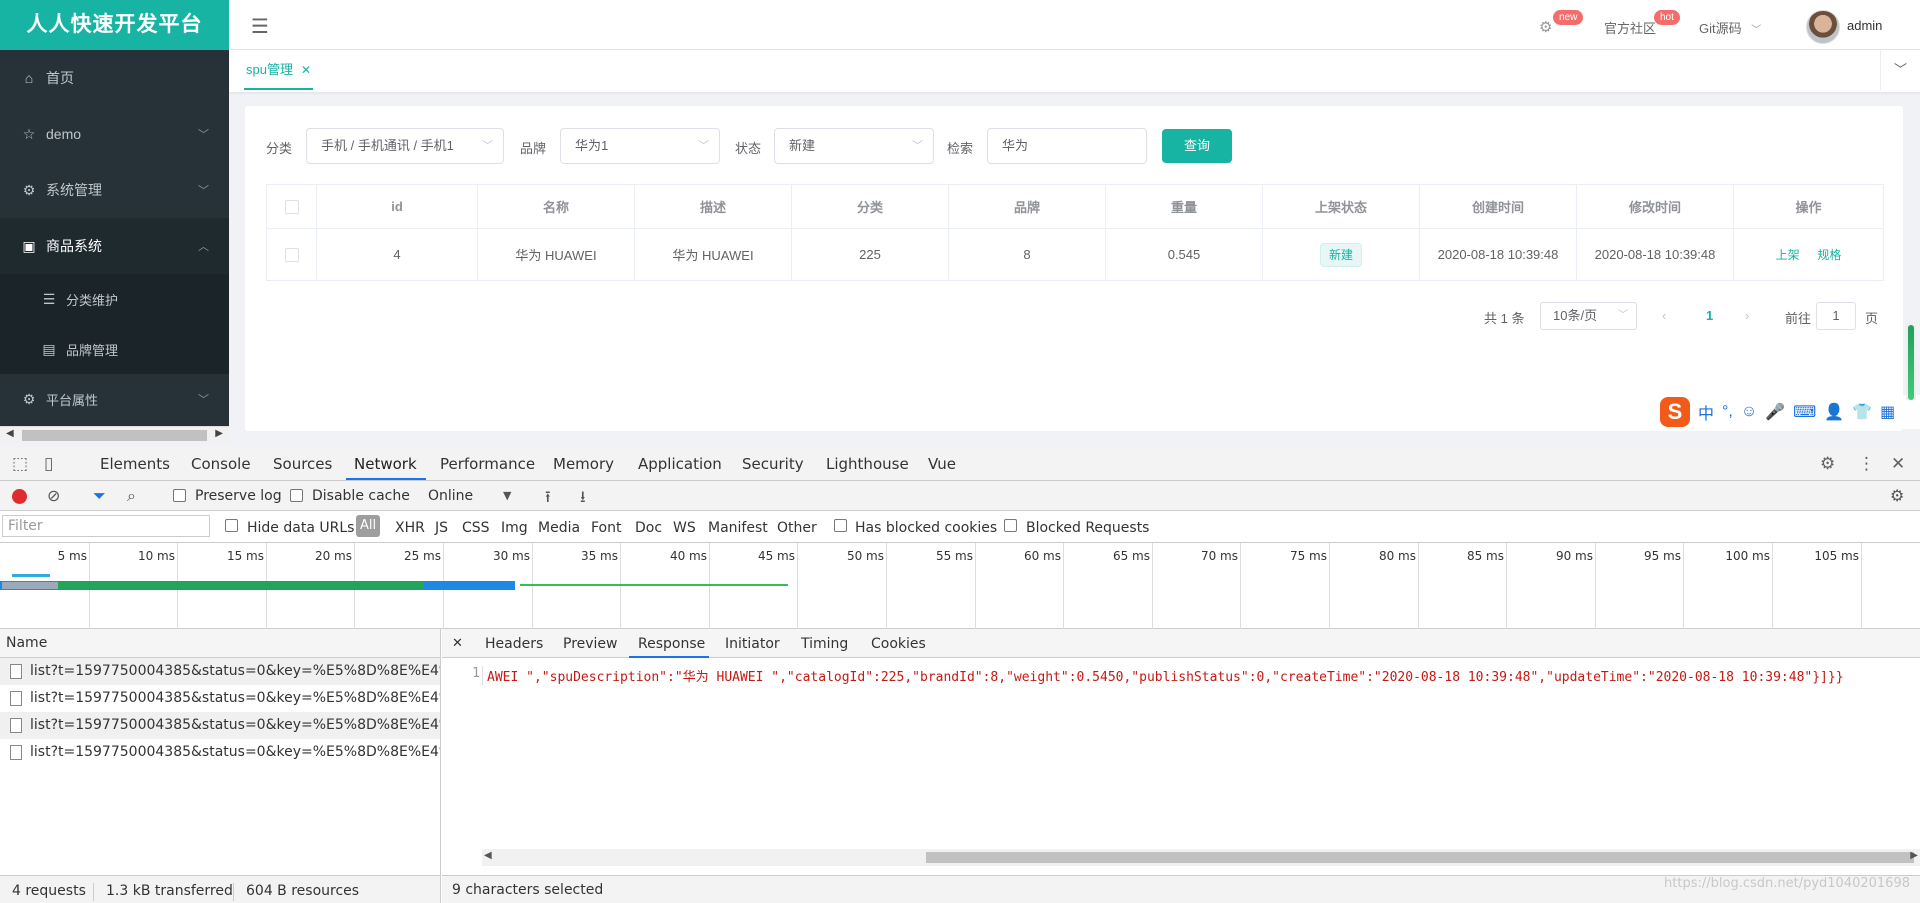  I want to click on ime-keyboard-icon: ⌨, so click(1804, 412).